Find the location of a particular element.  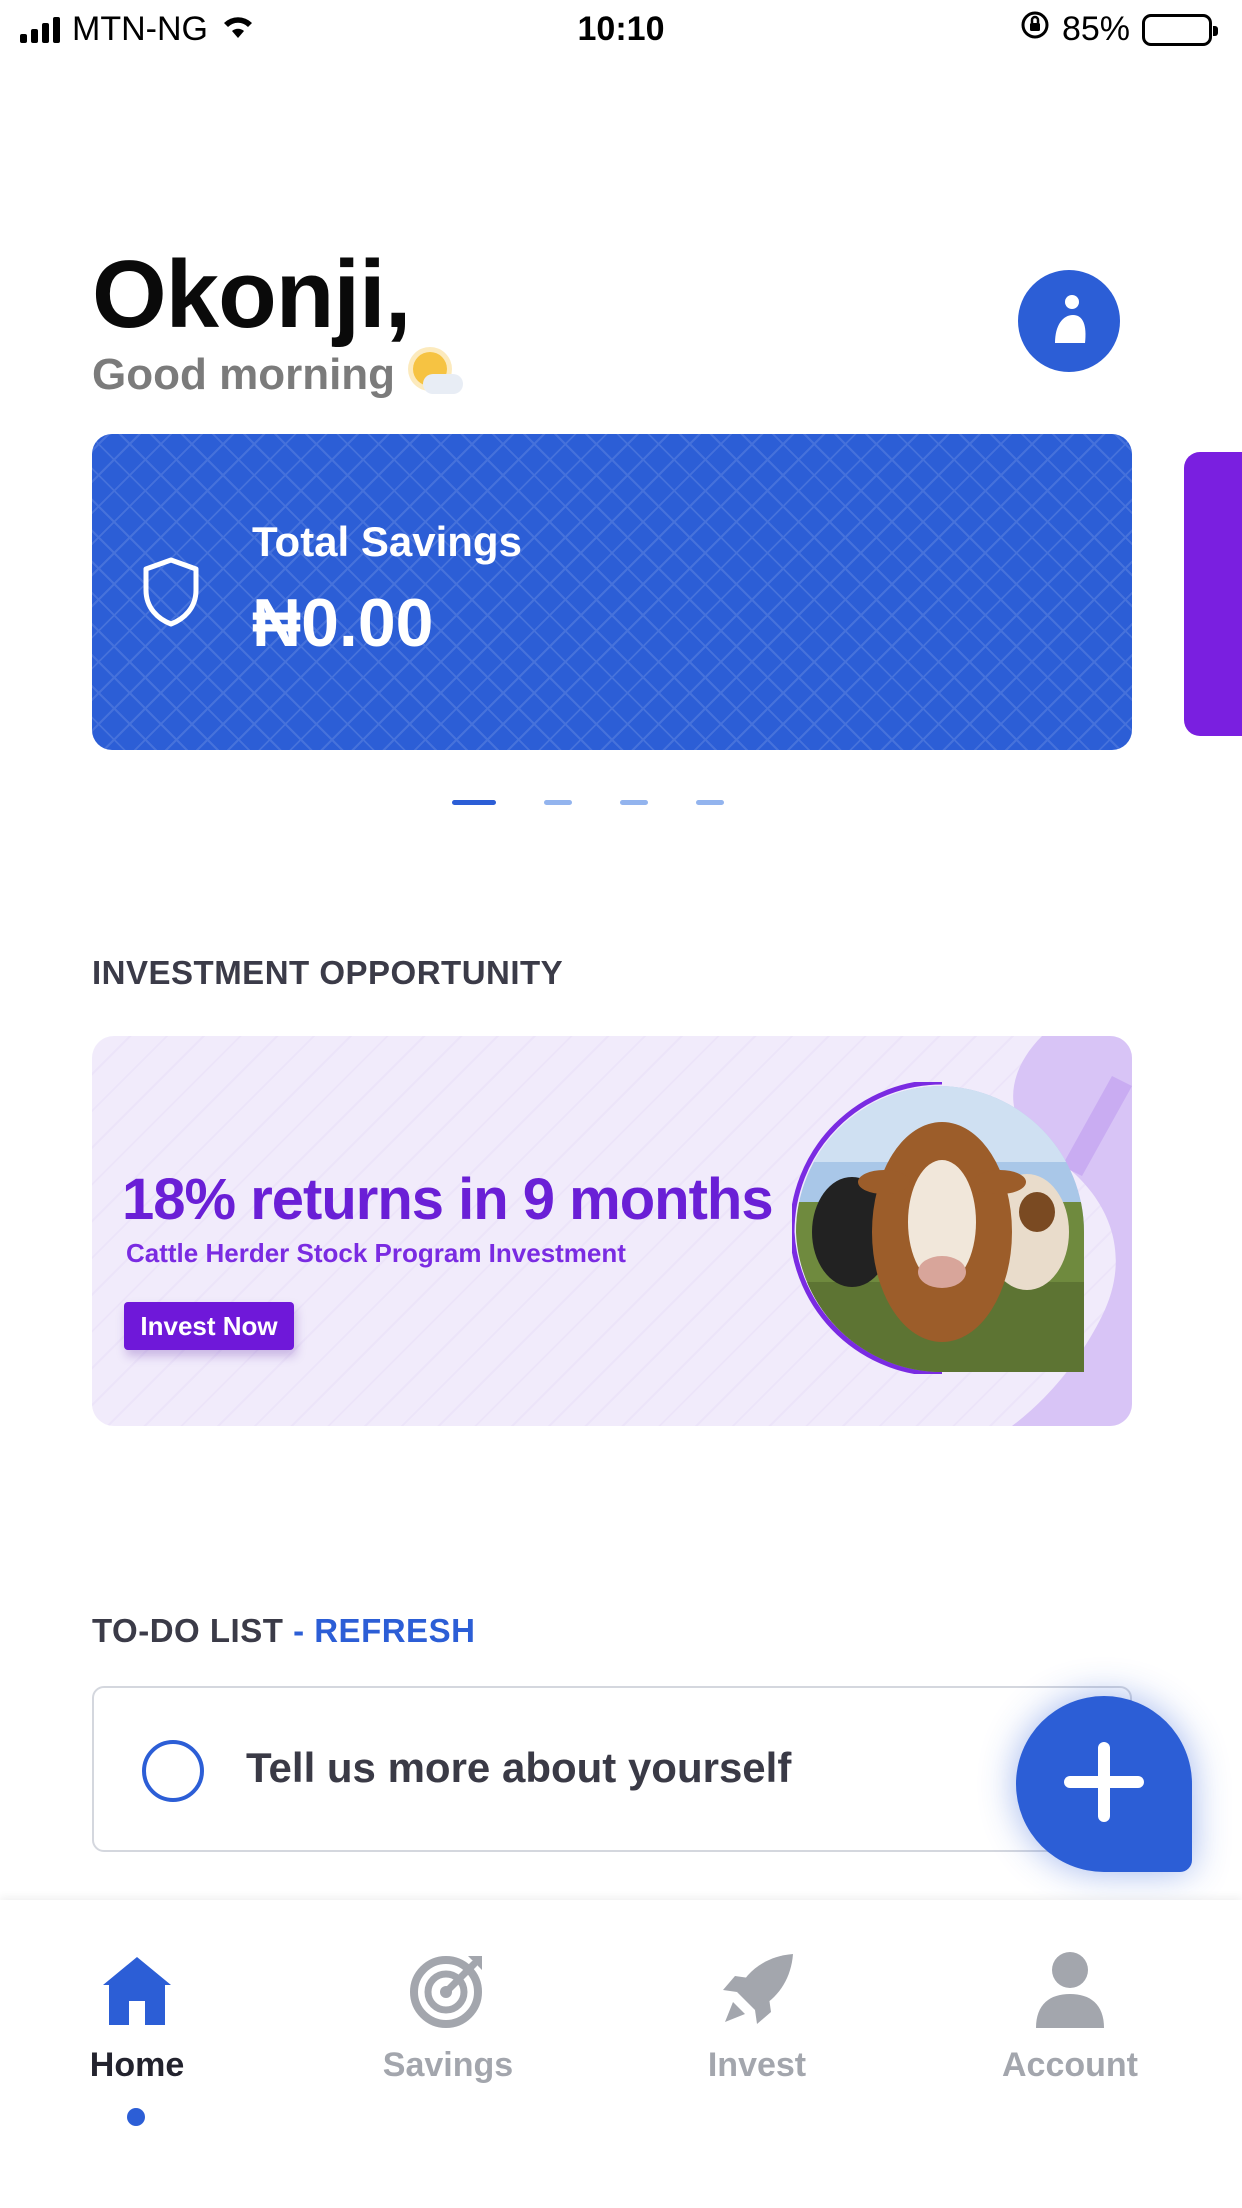

cattle-photo is located at coordinates (938, 1228).